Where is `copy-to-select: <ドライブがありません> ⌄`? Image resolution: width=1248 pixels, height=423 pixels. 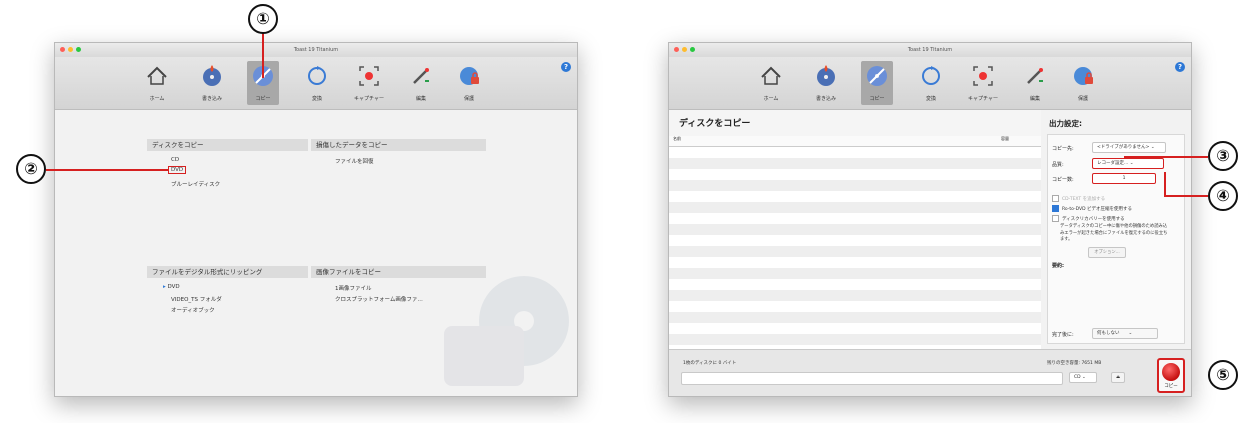 copy-to-select: <ドライブがありません> ⌄ is located at coordinates (1129, 147).